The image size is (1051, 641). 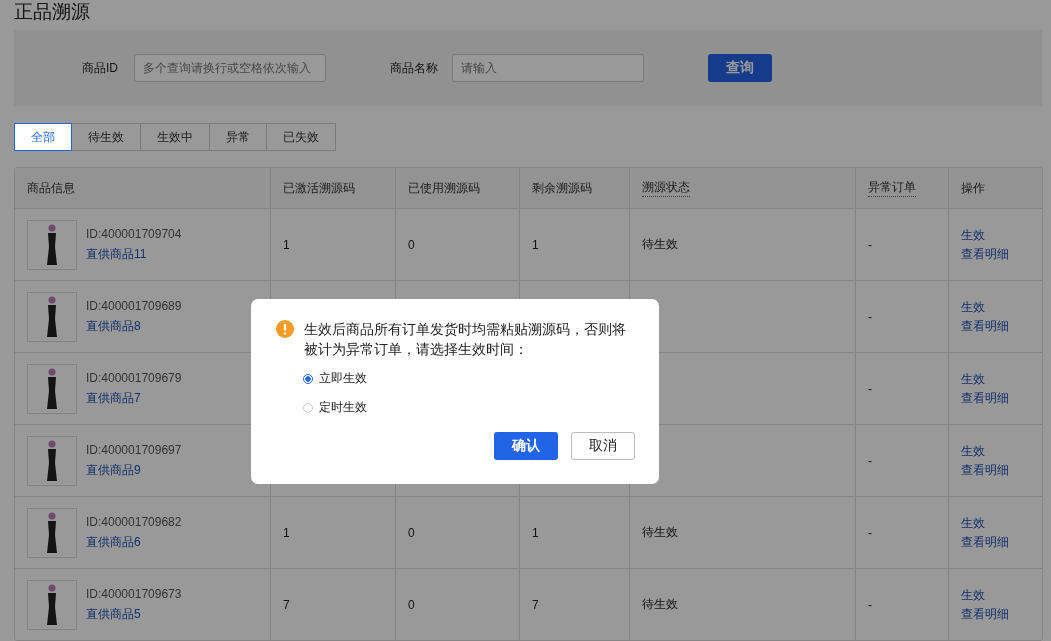 What do you see at coordinates (134, 233) in the screenshot?
I see `product-id: ID:400001709704` at bounding box center [134, 233].